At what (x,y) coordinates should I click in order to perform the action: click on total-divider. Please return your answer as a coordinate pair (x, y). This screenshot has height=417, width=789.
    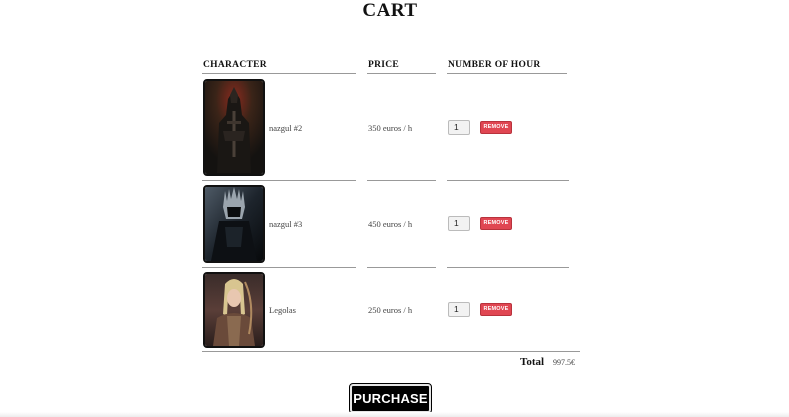
    Looking at the image, I should click on (391, 351).